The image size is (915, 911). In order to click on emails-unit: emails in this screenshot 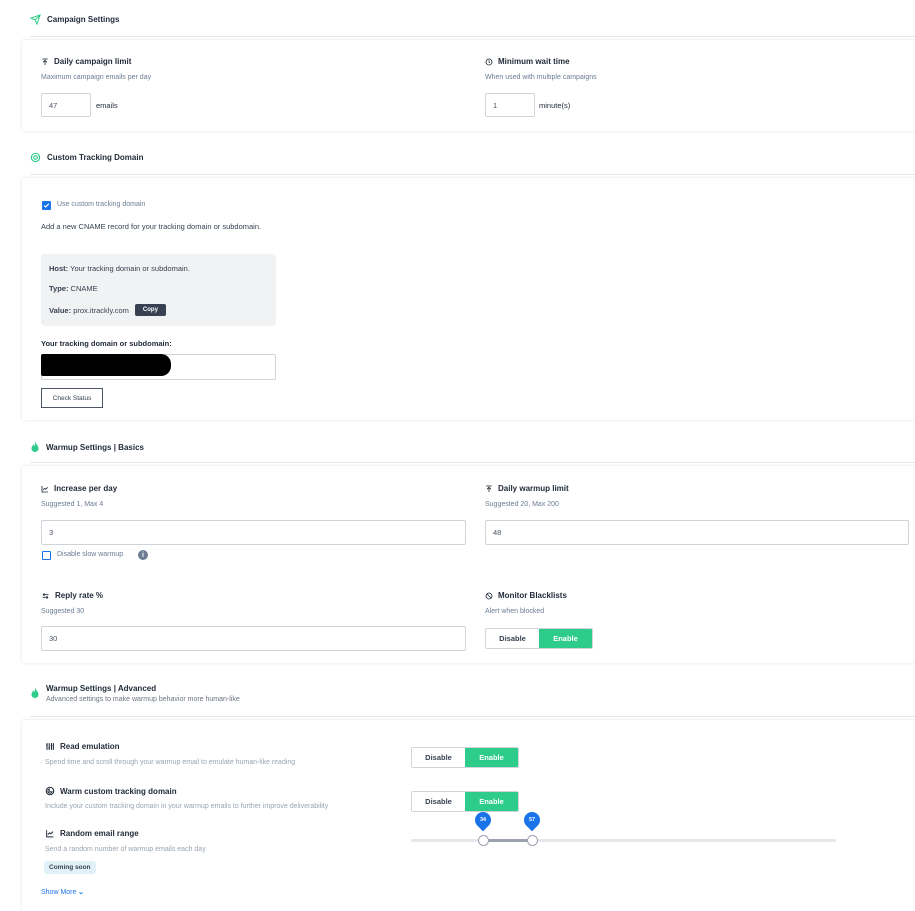, I will do `click(107, 105)`.